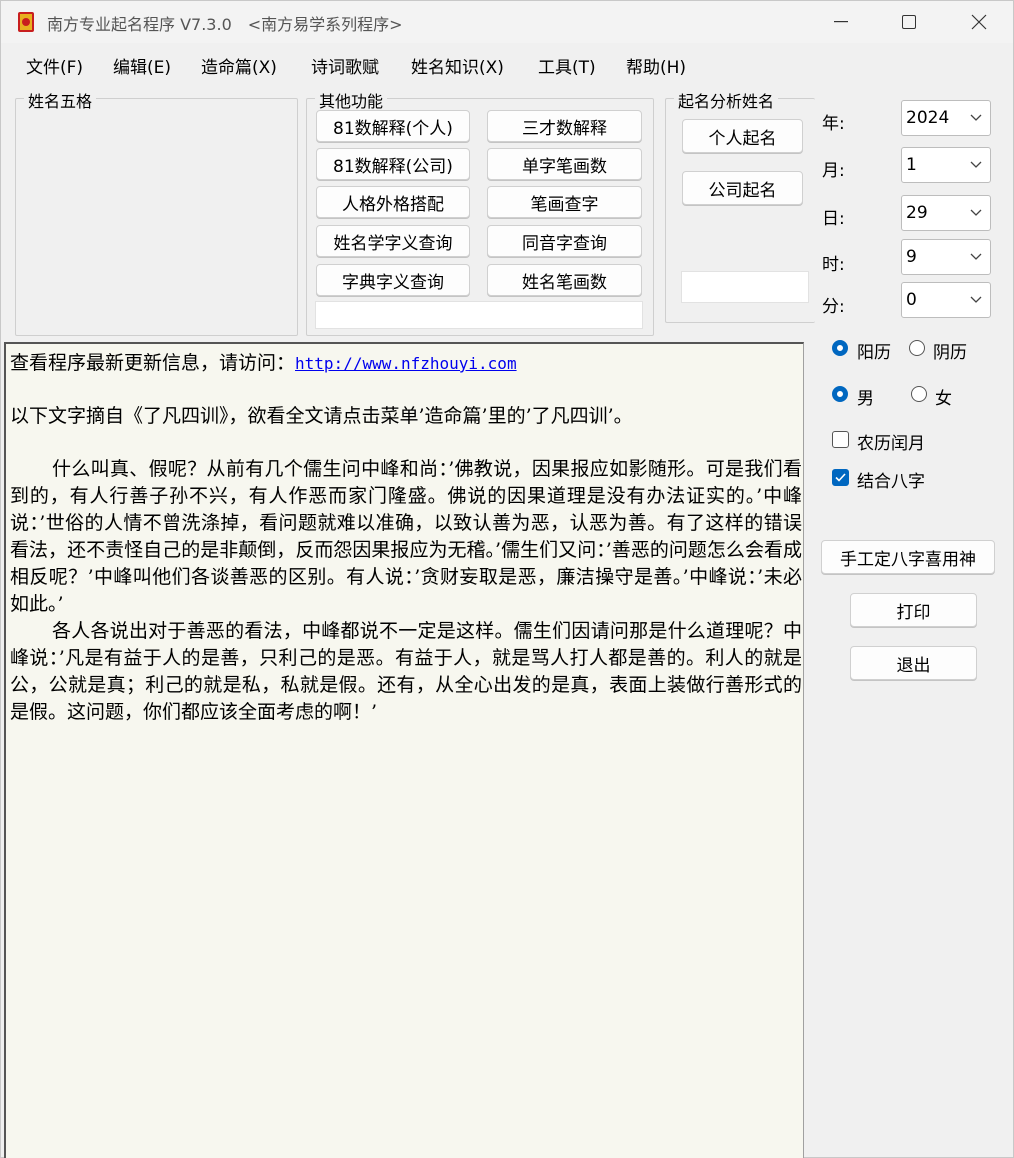 Image resolution: width=1014 pixels, height=1158 pixels. What do you see at coordinates (26, 22) in the screenshot?
I see `app-logo-icon` at bounding box center [26, 22].